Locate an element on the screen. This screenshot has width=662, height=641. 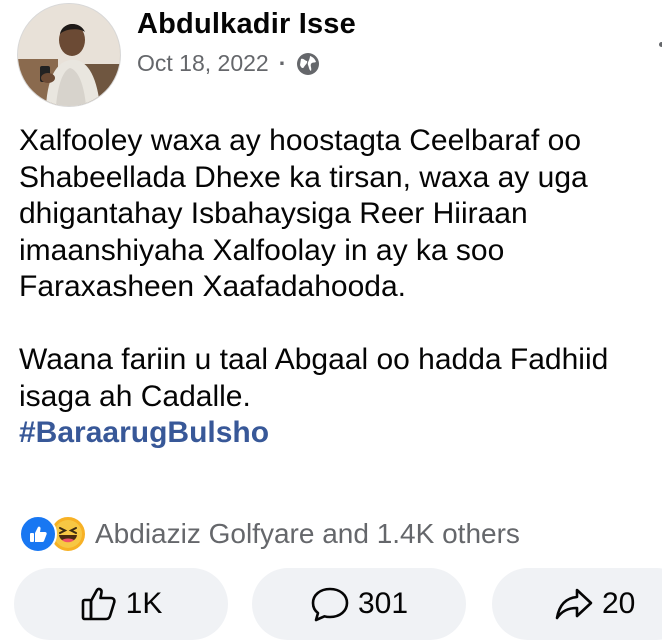
post-line: isaga ah Cadalle. is located at coordinates (135, 396).